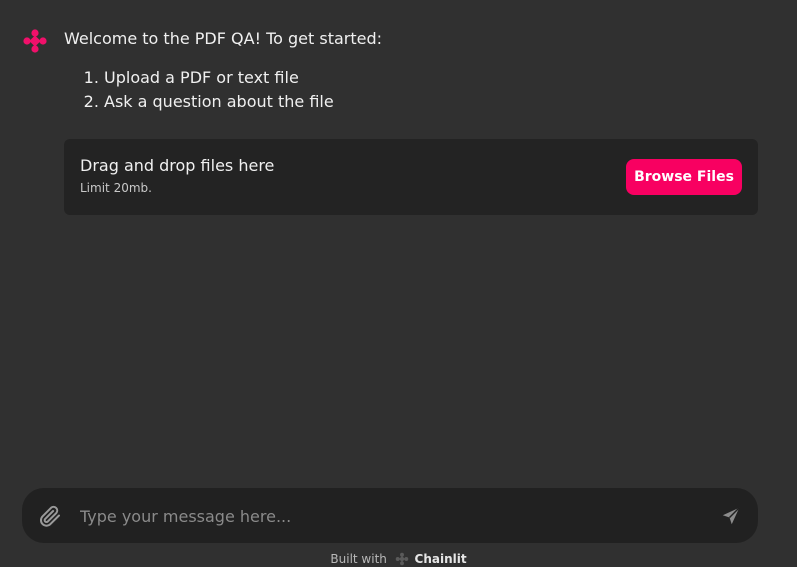 The image size is (797, 567). What do you see at coordinates (223, 38) in the screenshot?
I see `message-title: Welcome to the PDF QA! To get started:` at bounding box center [223, 38].